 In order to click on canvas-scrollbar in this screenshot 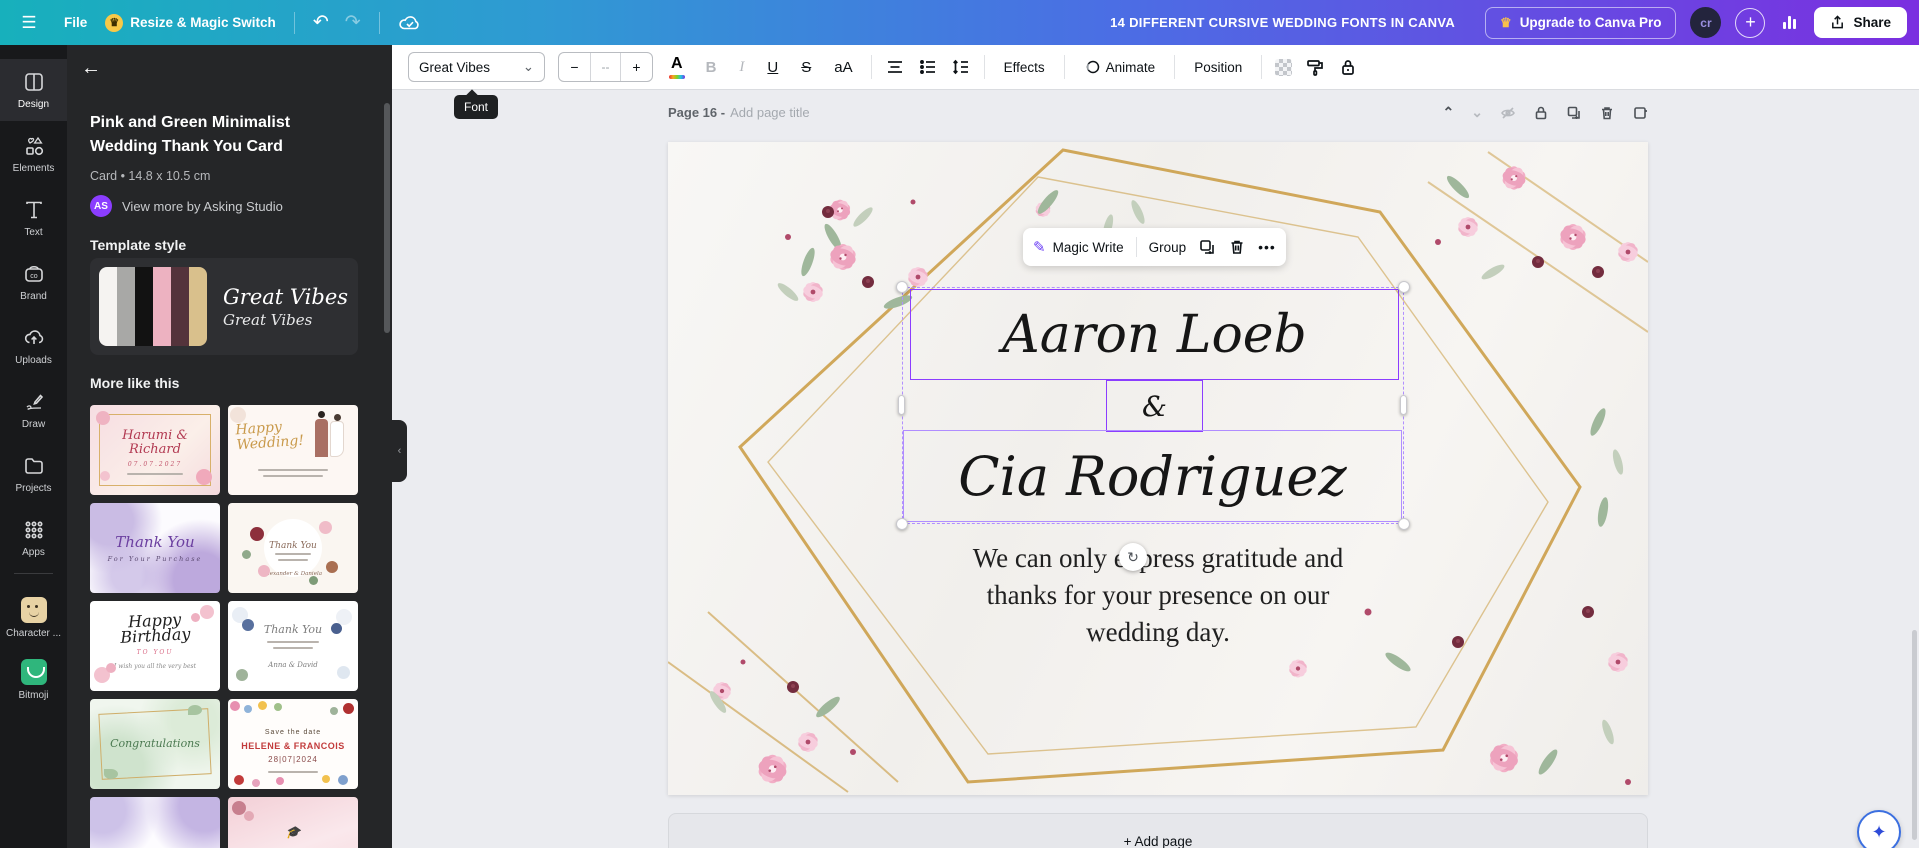, I will do `click(1914, 735)`.